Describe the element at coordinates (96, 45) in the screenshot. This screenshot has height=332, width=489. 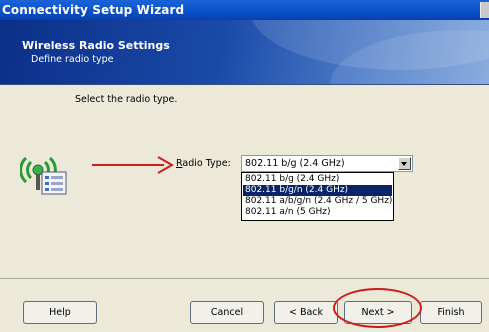
I see `page-title: Wireless Radio Settings` at that location.